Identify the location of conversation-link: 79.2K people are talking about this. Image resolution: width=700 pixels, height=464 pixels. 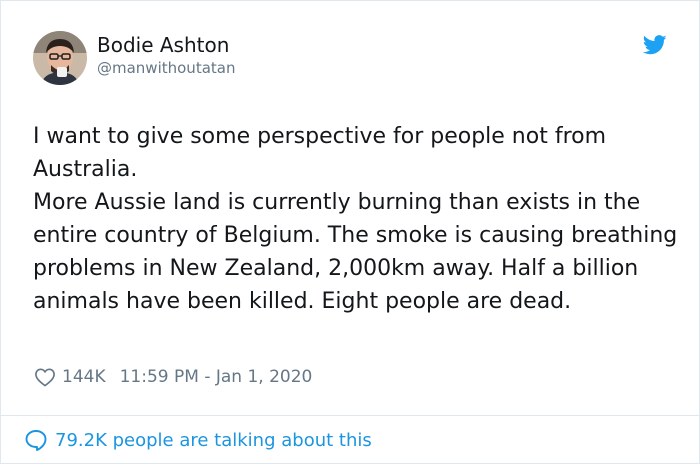
(198, 440).